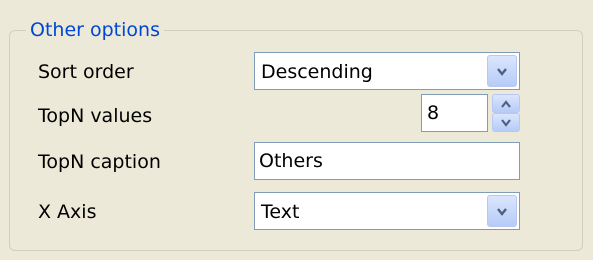  Describe the element at coordinates (280, 212) in the screenshot. I see `x-axis-value: Text` at that location.